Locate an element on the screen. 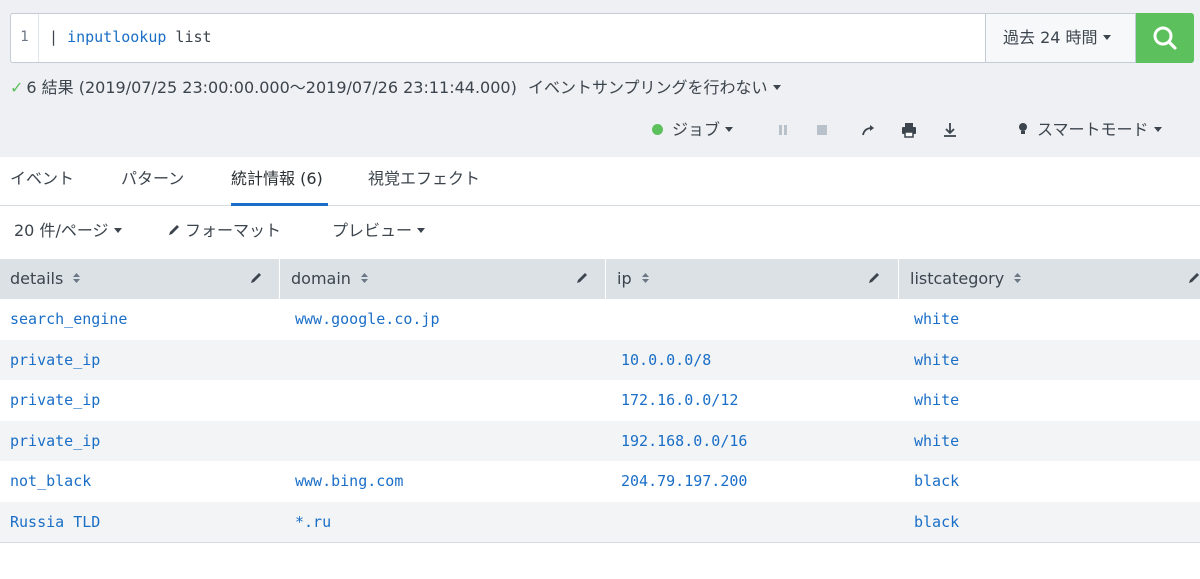 The height and width of the screenshot is (579, 1200). cell-ip: 204.79.197.200 is located at coordinates (684, 481).